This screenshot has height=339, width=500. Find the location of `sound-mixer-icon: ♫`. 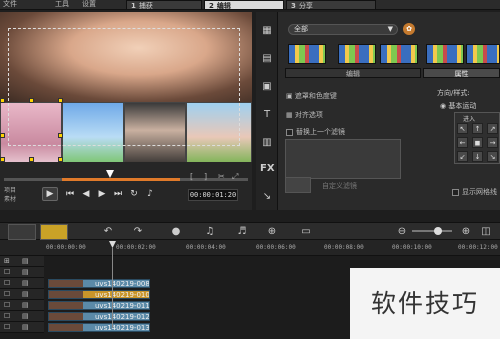

sound-mixer-icon: ♫ is located at coordinates (210, 232).